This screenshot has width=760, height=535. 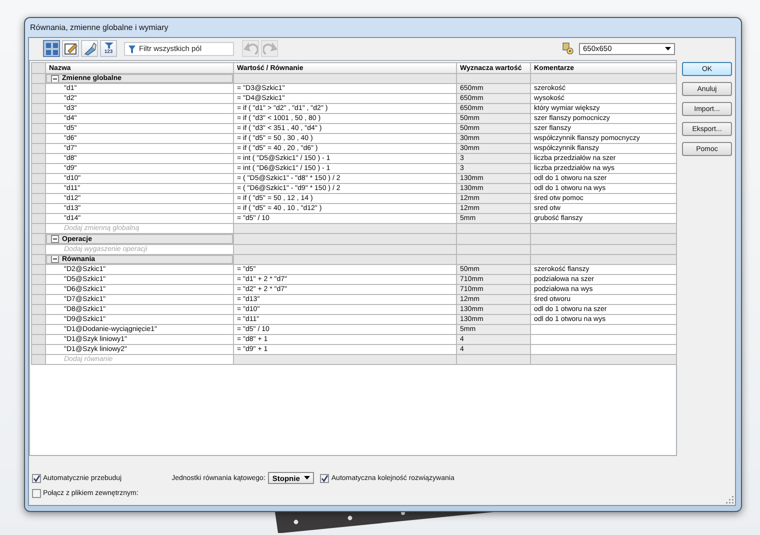 What do you see at coordinates (269, 49) in the screenshot?
I see `redo-icon` at bounding box center [269, 49].